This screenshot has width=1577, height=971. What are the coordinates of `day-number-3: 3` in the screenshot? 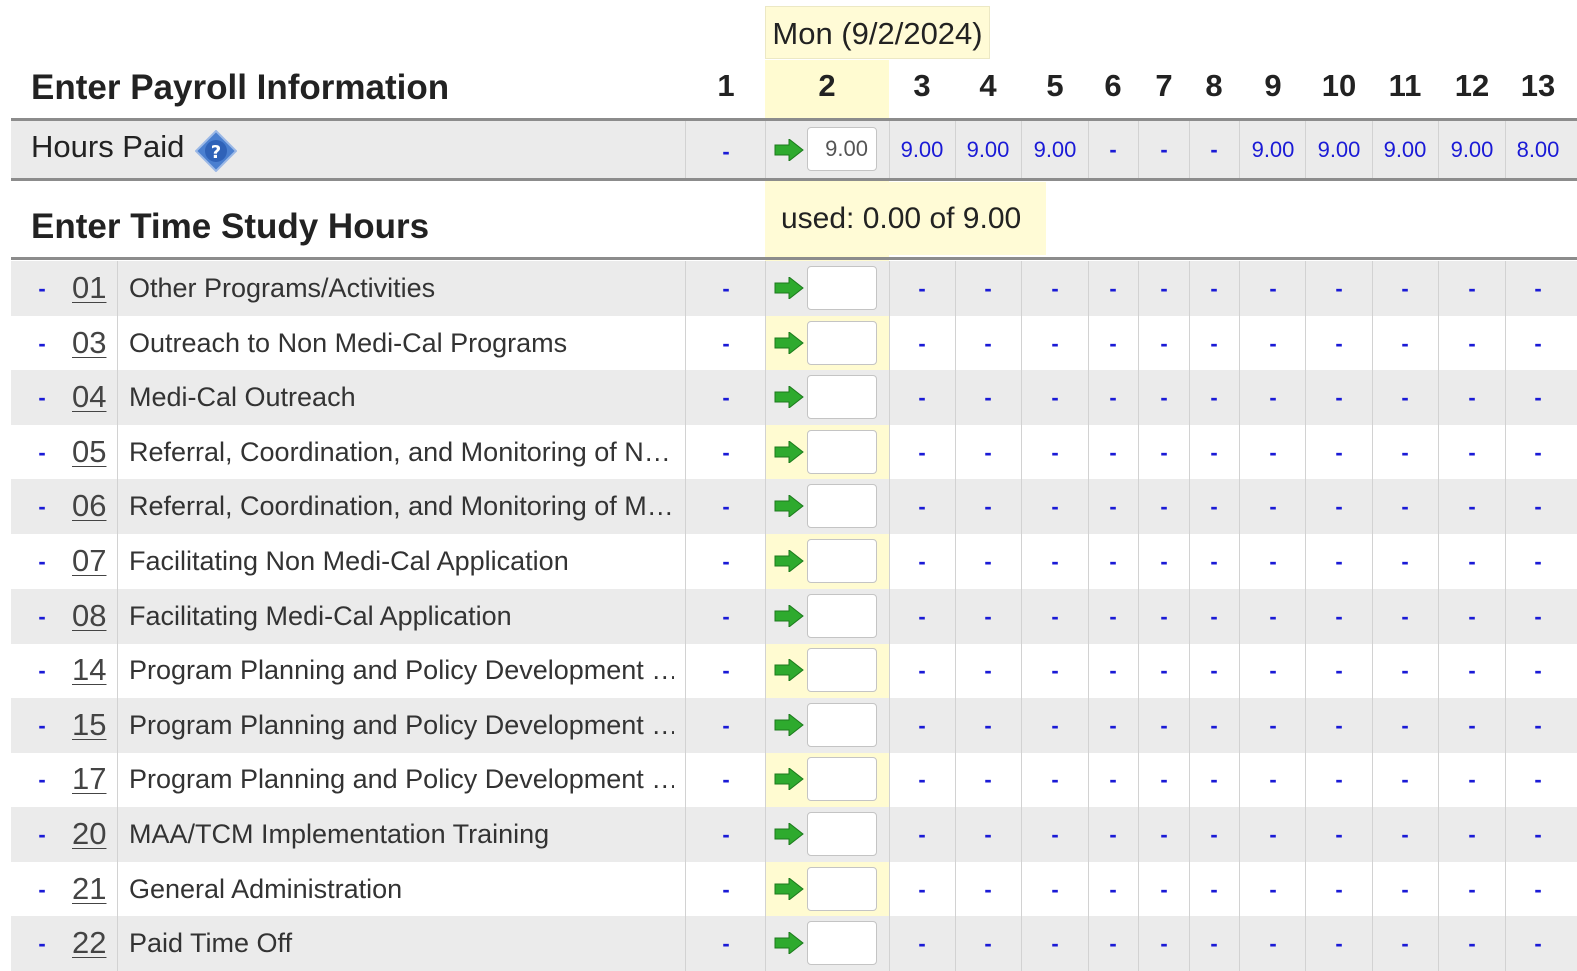 It's located at (922, 88).